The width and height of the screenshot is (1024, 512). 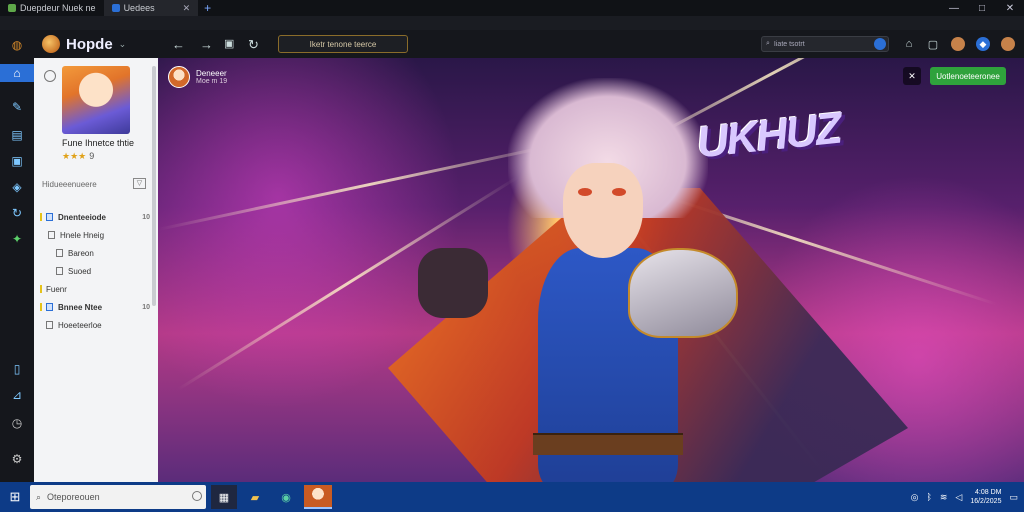 What do you see at coordinates (928, 497) in the screenshot?
I see `bluetooth-icon: ᛒ` at bounding box center [928, 497].